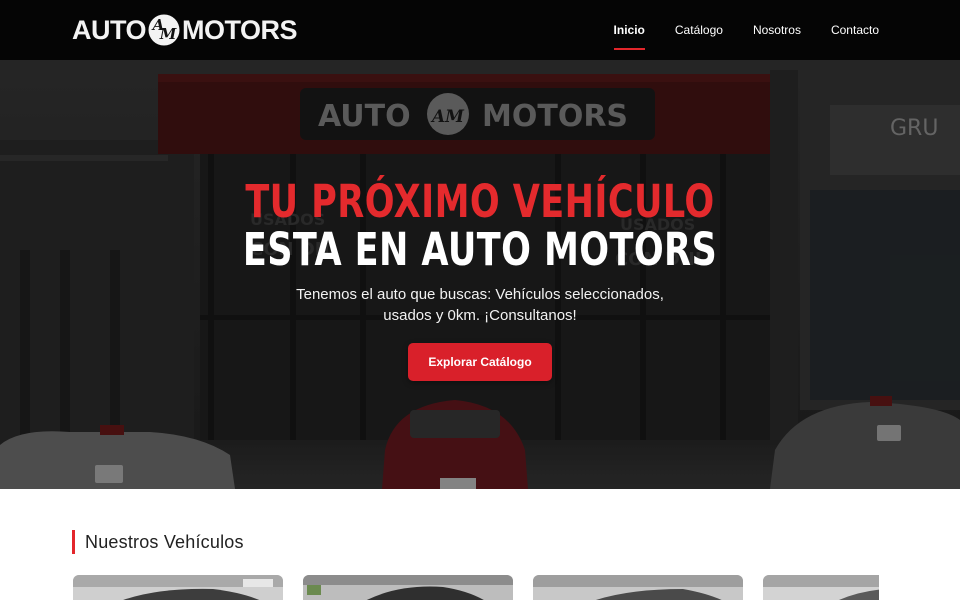 Image resolution: width=960 pixels, height=600 pixels. What do you see at coordinates (168, 34) in the screenshot?
I see `svg-text: M` at bounding box center [168, 34].